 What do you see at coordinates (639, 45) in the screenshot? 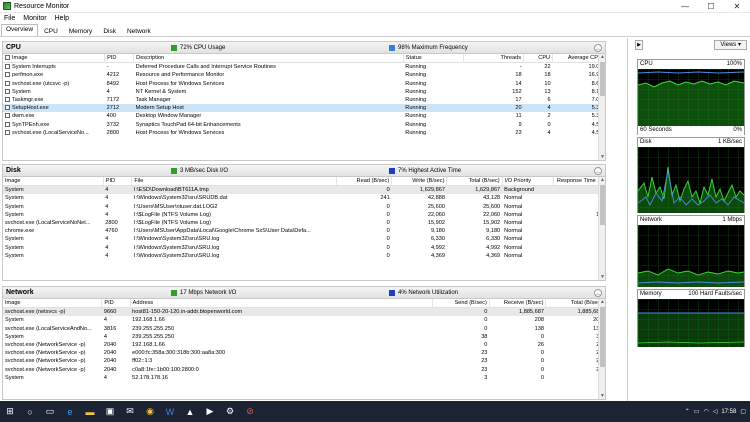
I see `collapse-panel-icon: ▶` at bounding box center [639, 45].